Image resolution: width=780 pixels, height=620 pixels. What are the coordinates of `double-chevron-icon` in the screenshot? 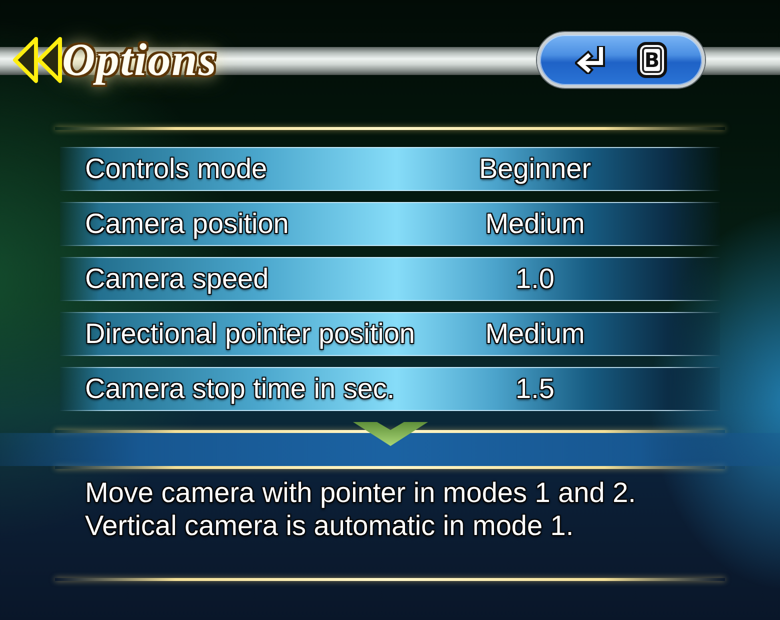 It's located at (38, 60).